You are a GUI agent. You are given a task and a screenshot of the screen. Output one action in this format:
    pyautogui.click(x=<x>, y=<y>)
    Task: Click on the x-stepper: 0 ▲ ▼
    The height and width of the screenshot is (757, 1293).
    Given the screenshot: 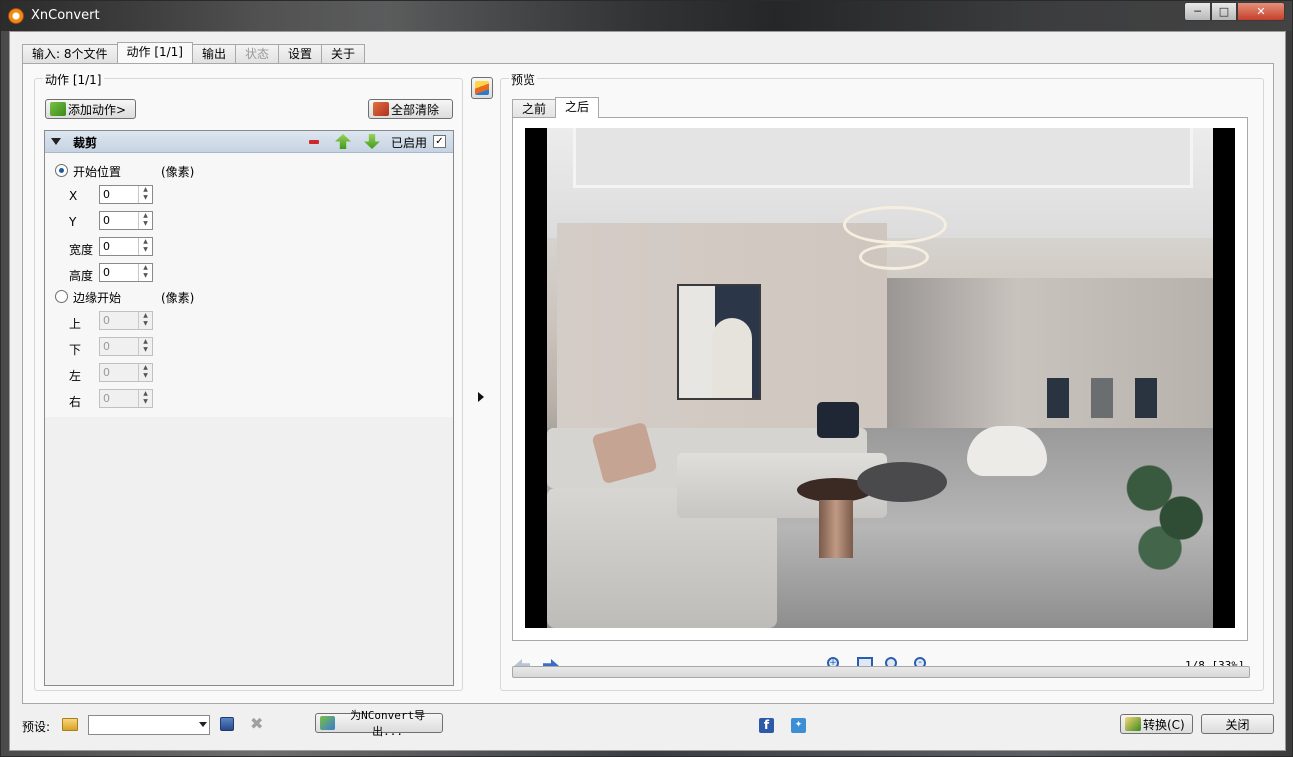 What is the action you would take?
    pyautogui.click(x=126, y=194)
    